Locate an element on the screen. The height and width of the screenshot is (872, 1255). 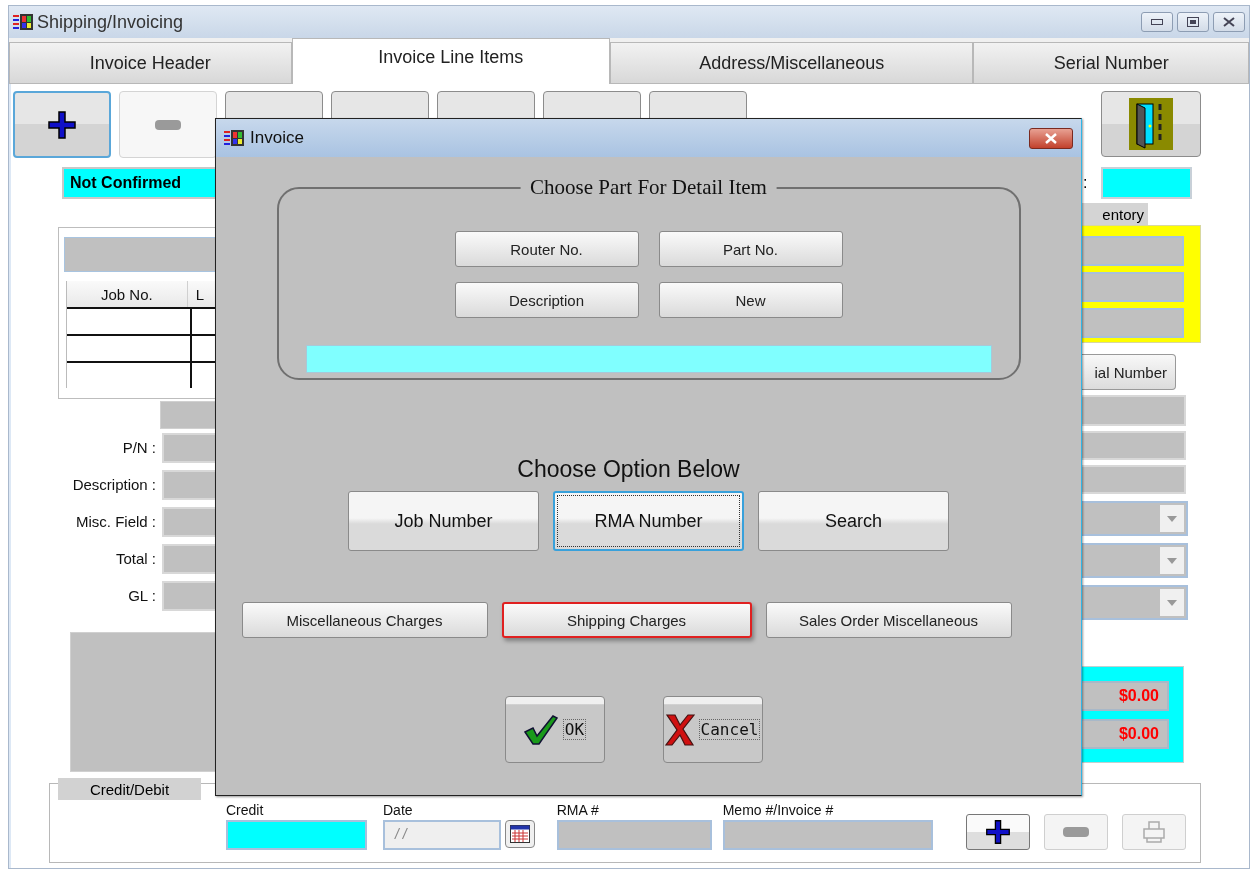
field-label: Date is located at coordinates (398, 810).